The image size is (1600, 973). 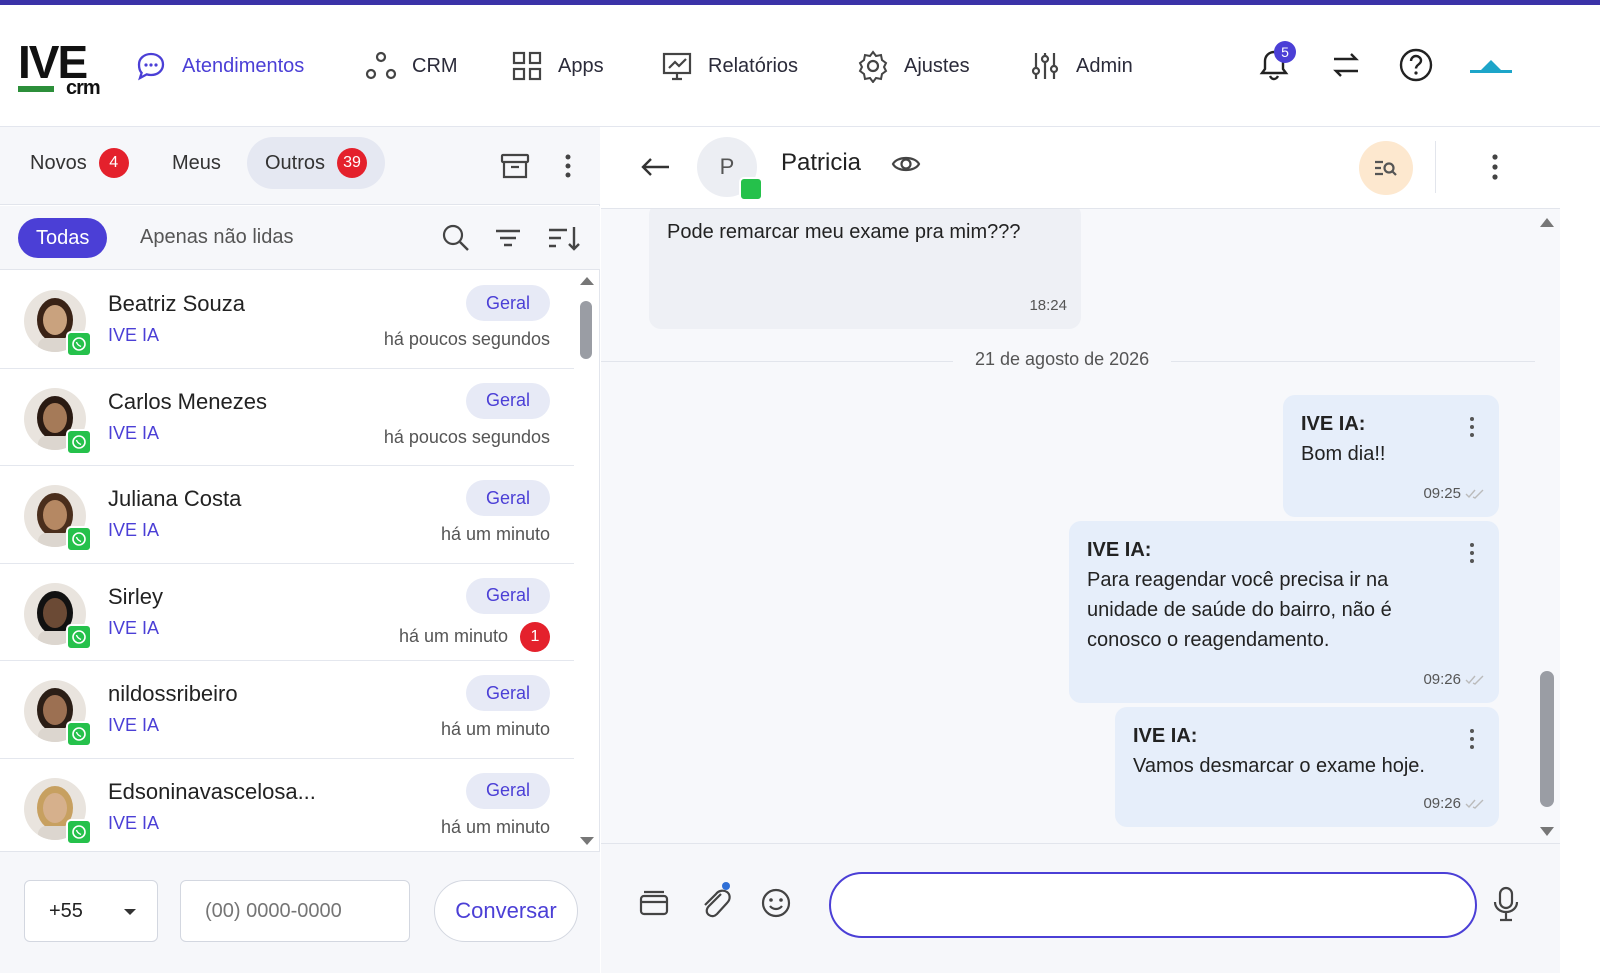 I want to click on tab-meus: Meus, so click(x=196, y=163).